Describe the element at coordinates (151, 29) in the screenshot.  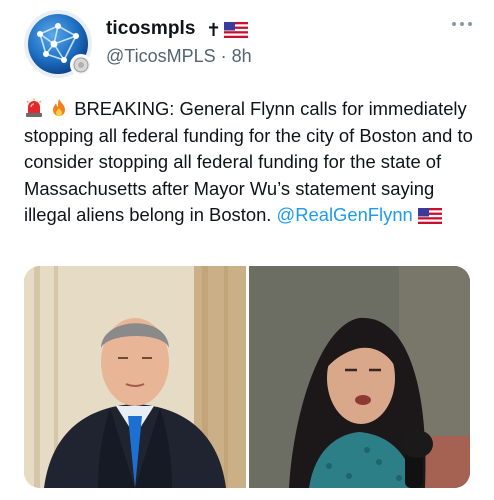
I see `display-name: ticosmpls` at that location.